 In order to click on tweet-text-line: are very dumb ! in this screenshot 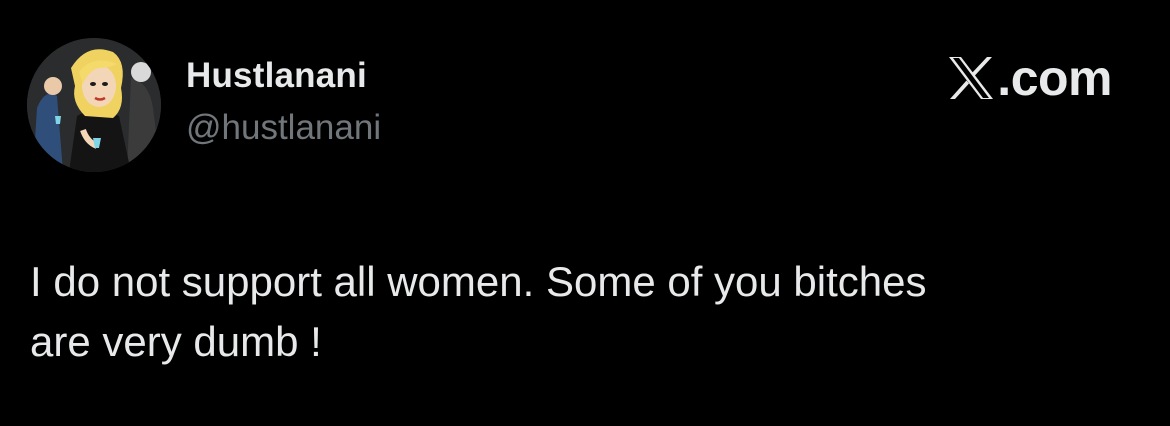, I will do `click(176, 341)`.